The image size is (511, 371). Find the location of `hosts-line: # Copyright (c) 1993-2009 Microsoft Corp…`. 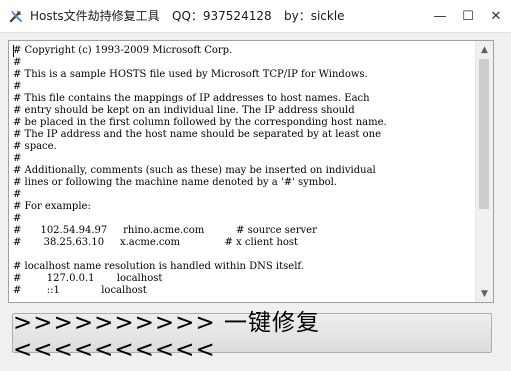

hosts-line: # Copyright (c) 1993-2009 Microsoft Corp… is located at coordinates (123, 50).